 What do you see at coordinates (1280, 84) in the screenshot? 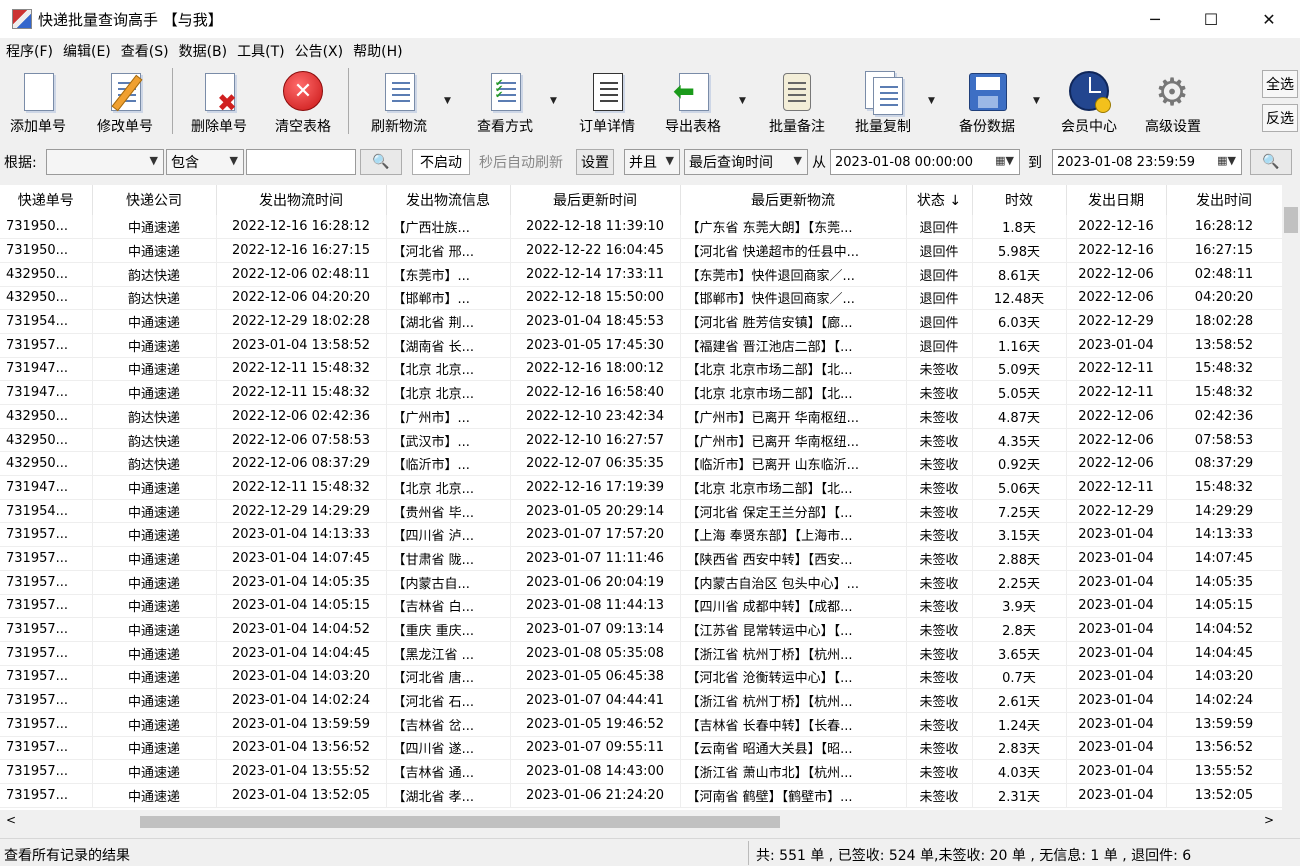
I see `select-all-button: 全选` at bounding box center [1280, 84].